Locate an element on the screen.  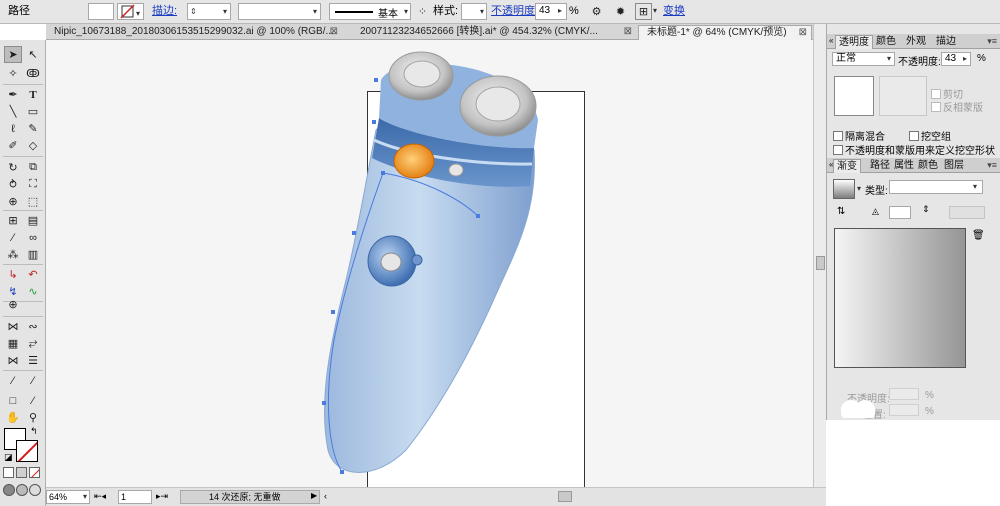
pencil-tool-icon: ✎ is located at coordinates (33, 128).